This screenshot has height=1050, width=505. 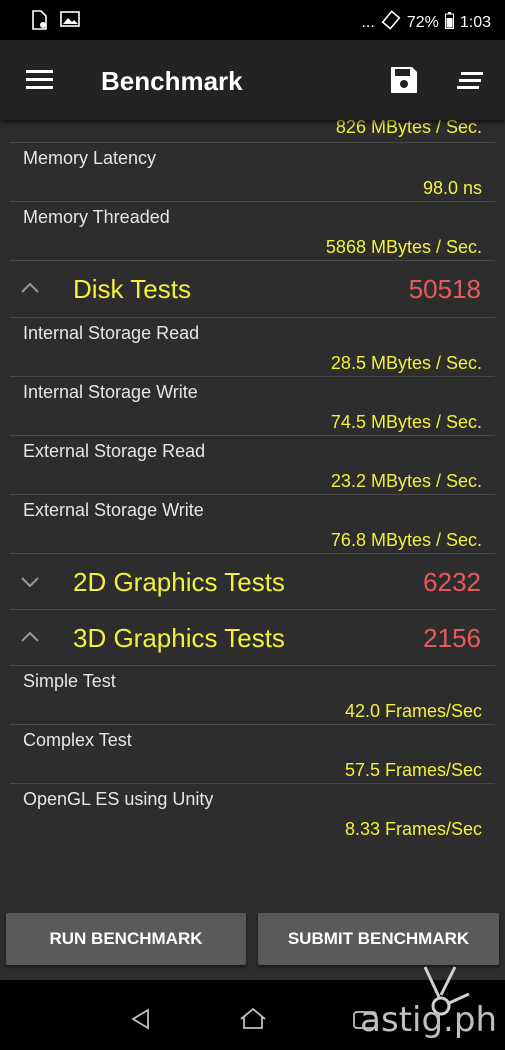 What do you see at coordinates (252, 347) in the screenshot?
I see `list-item: Internal Storage Read 28.5 MBytes / Sec.` at bounding box center [252, 347].